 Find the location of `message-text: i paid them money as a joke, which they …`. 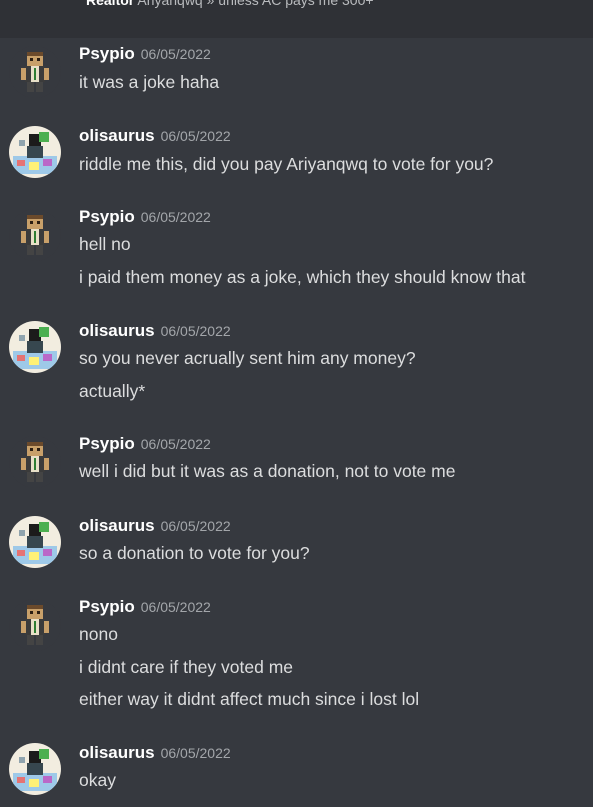

message-text: i paid them money as a joke, which they … is located at coordinates (302, 277).